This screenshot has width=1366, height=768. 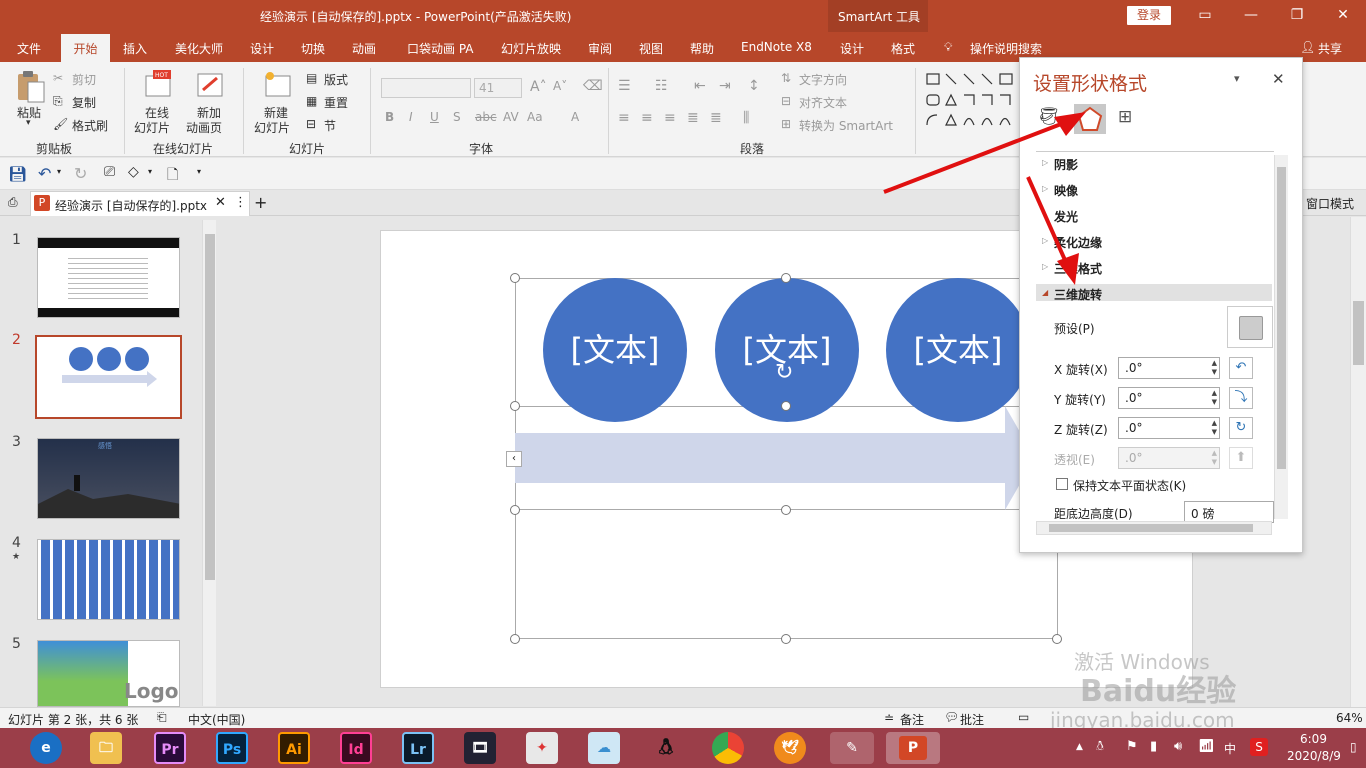 What do you see at coordinates (1237, 78) in the screenshot?
I see `pane-options-icon: ▾` at bounding box center [1237, 78].